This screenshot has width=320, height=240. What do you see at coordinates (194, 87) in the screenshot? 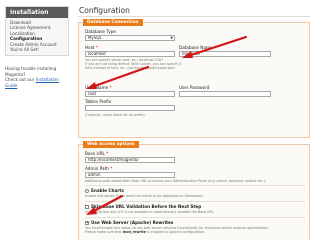
I see `user-password-label: User Password` at bounding box center [194, 87].